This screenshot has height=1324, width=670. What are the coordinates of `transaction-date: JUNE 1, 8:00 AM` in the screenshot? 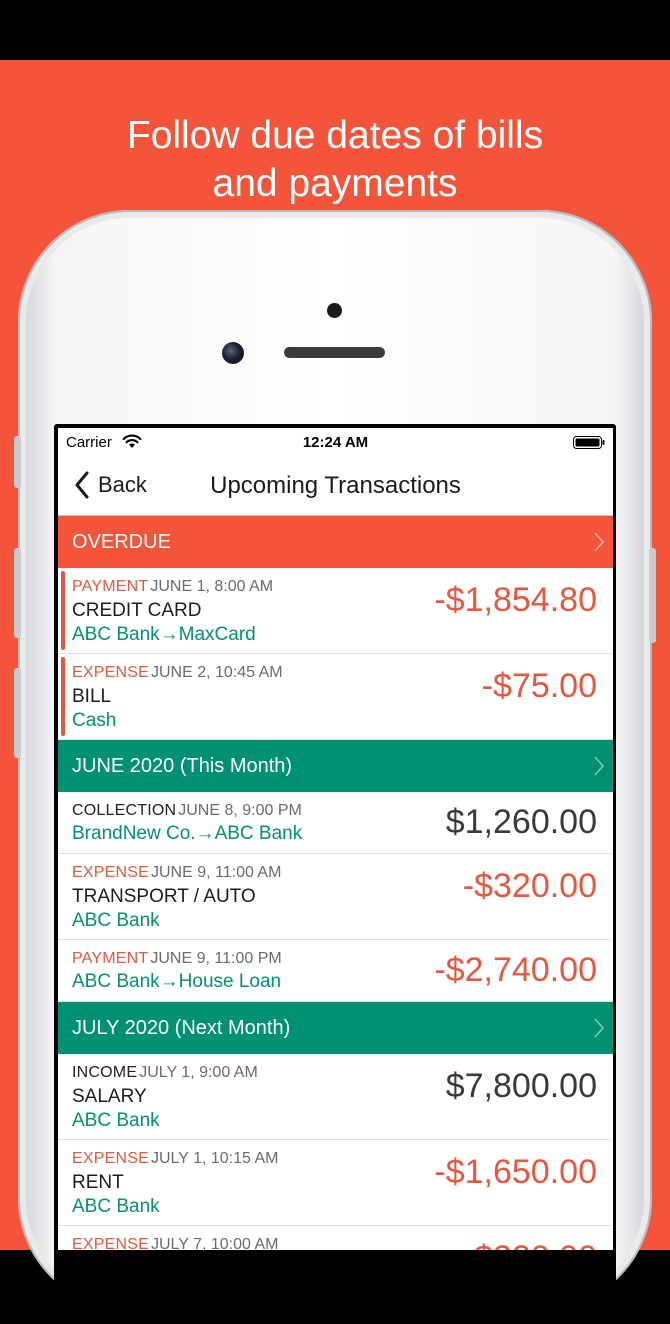 It's located at (212, 586).